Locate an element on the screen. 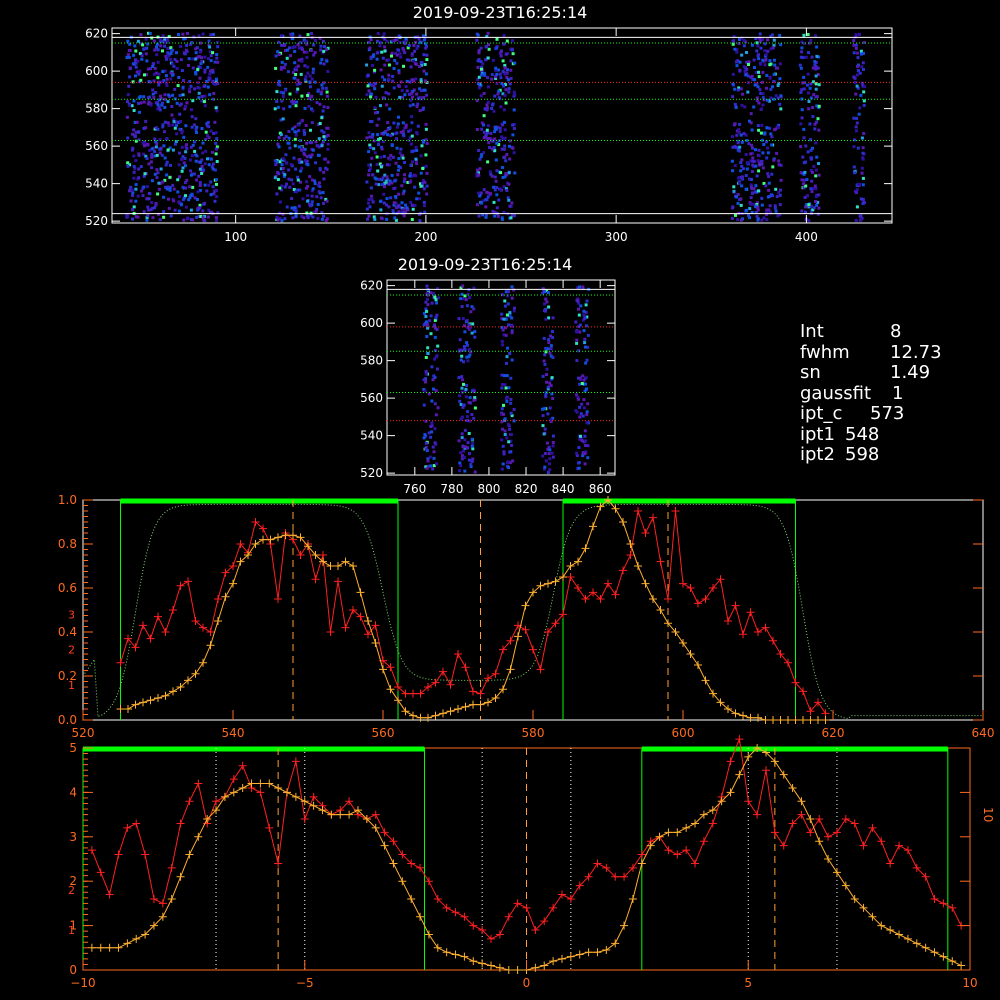 The image size is (1000, 1000). stat-value: 573 is located at coordinates (887, 413).